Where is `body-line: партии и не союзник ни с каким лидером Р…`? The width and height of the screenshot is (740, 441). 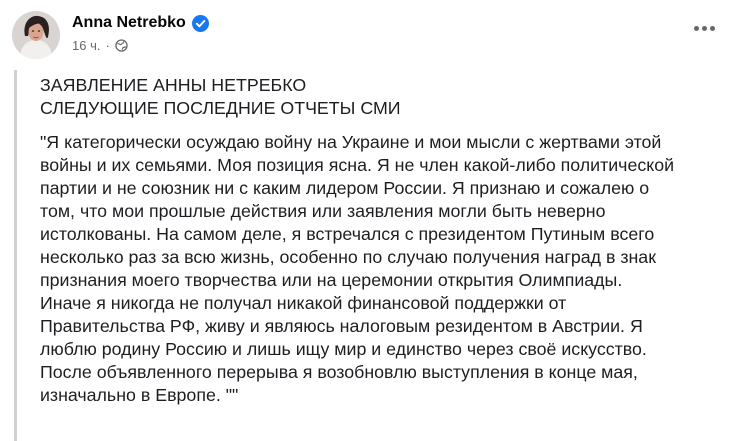 body-line: партии и не союзник ни с каким лидером Р… is located at coordinates (345, 188).